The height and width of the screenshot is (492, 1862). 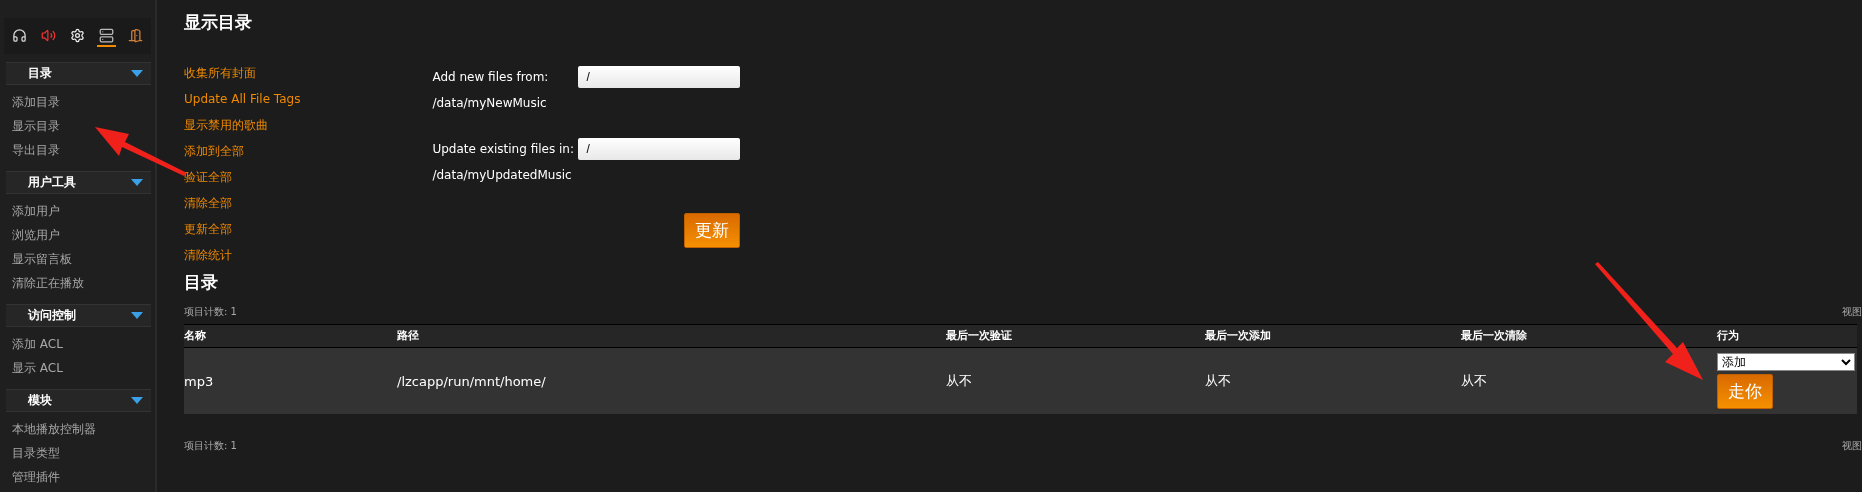 I want to click on column-header: 路径, so click(x=671, y=336).